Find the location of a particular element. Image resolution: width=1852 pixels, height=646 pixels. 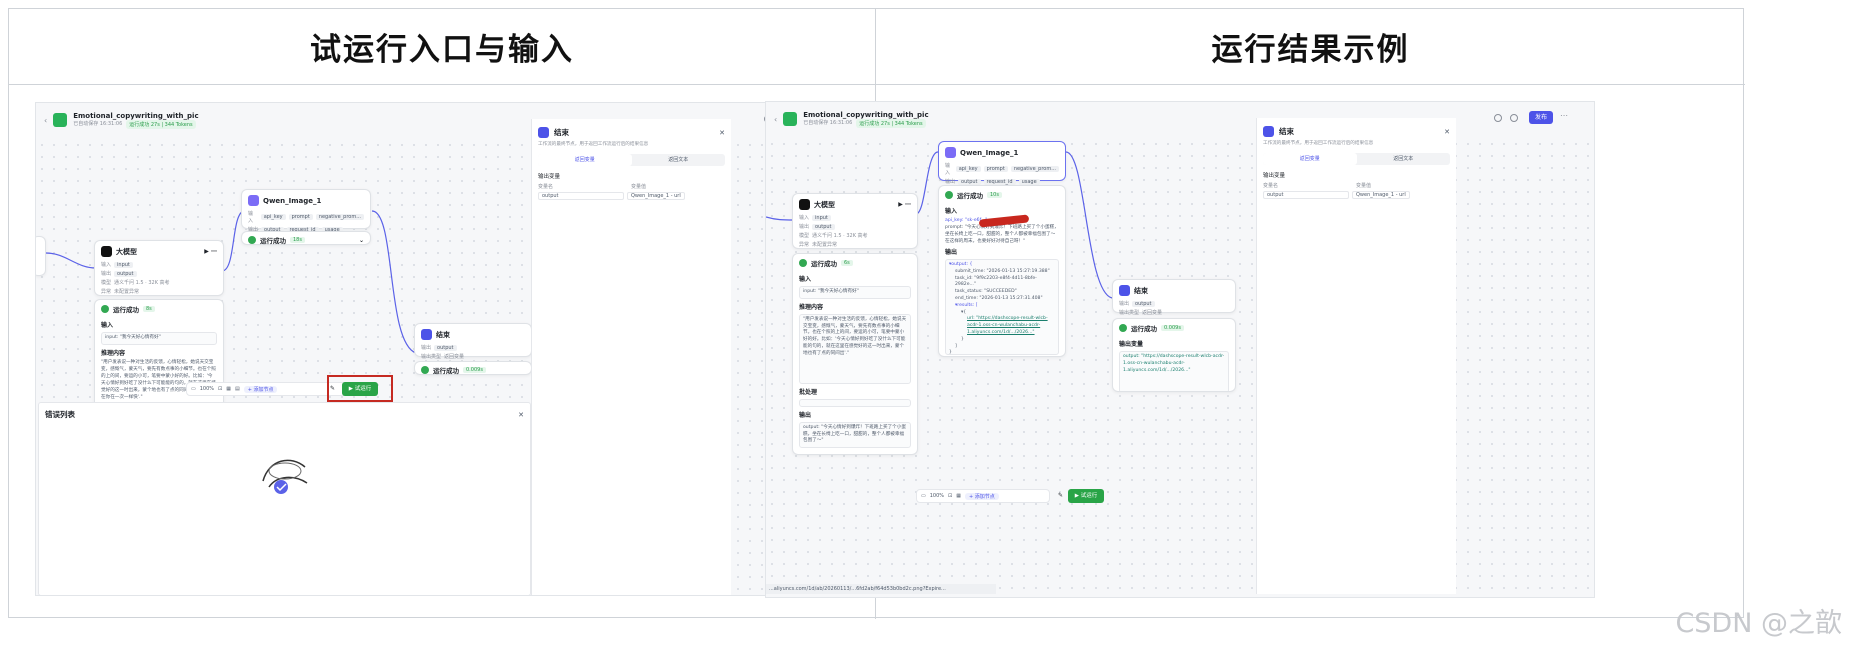

col-name: 变量名 is located at coordinates (546, 187).